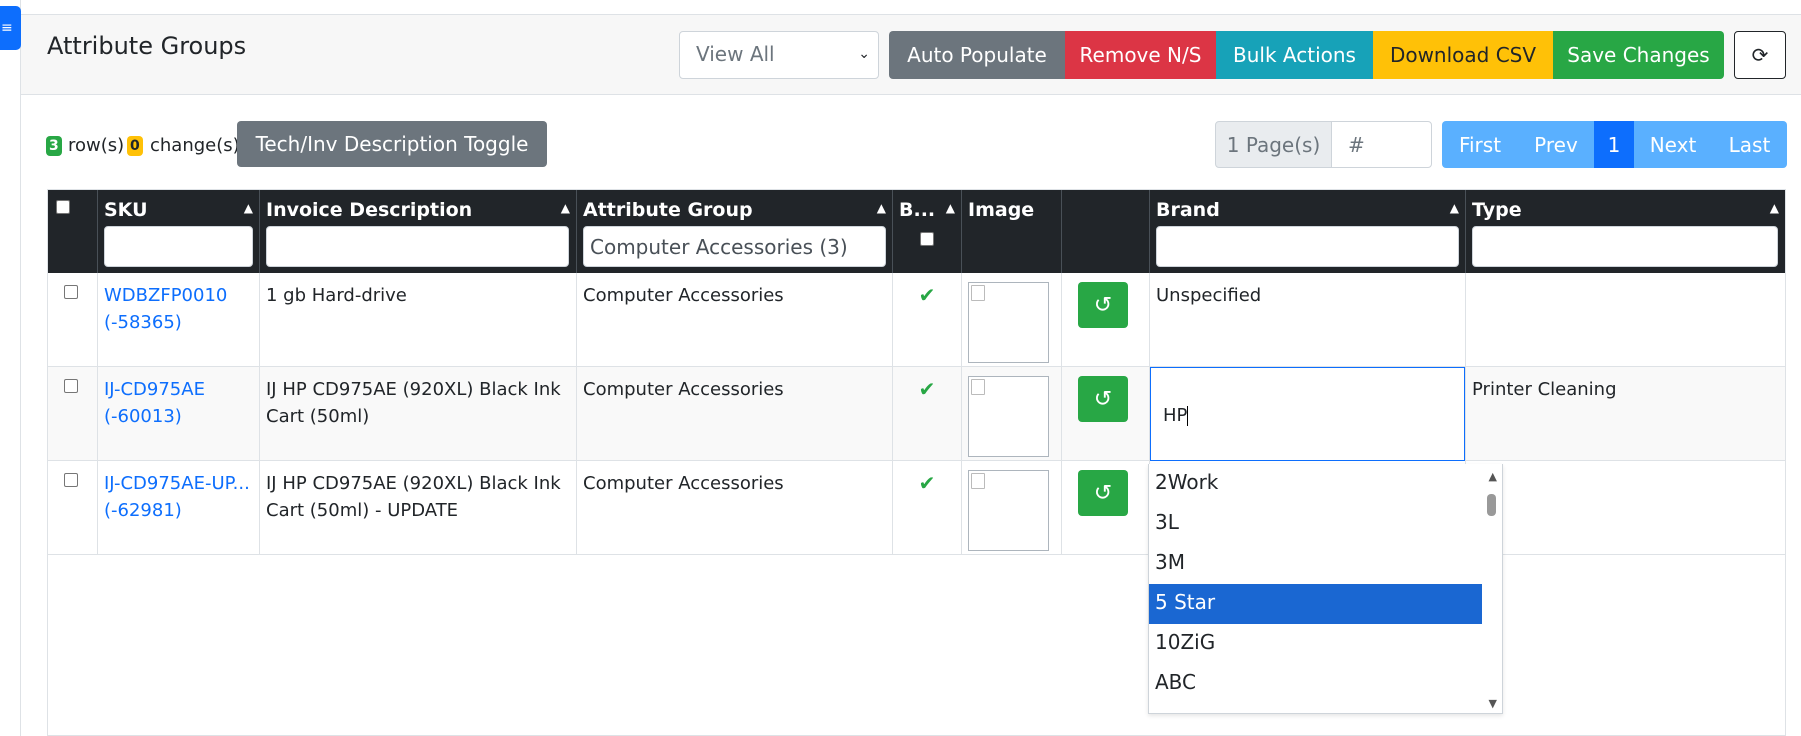 This screenshot has width=1801, height=736. I want to click on undo-icon: ↺, so click(1103, 399).